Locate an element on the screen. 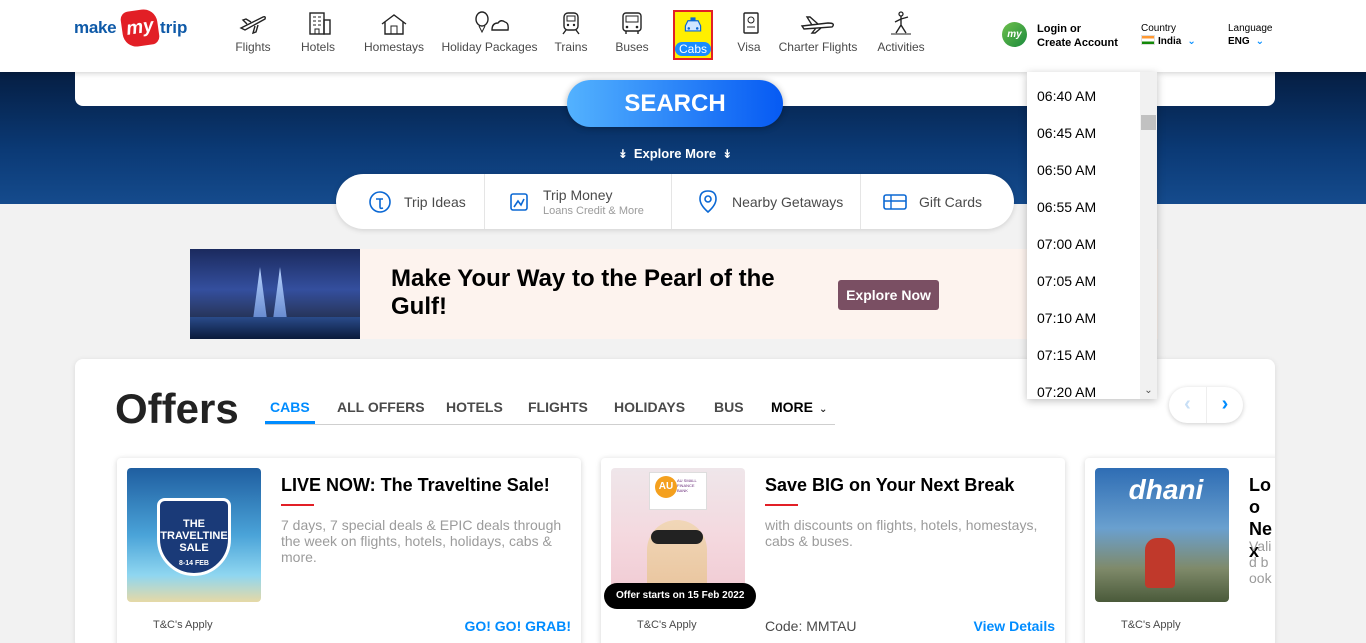  offer-title: LIVE NOW: The Traveltine Sale! is located at coordinates (415, 485).